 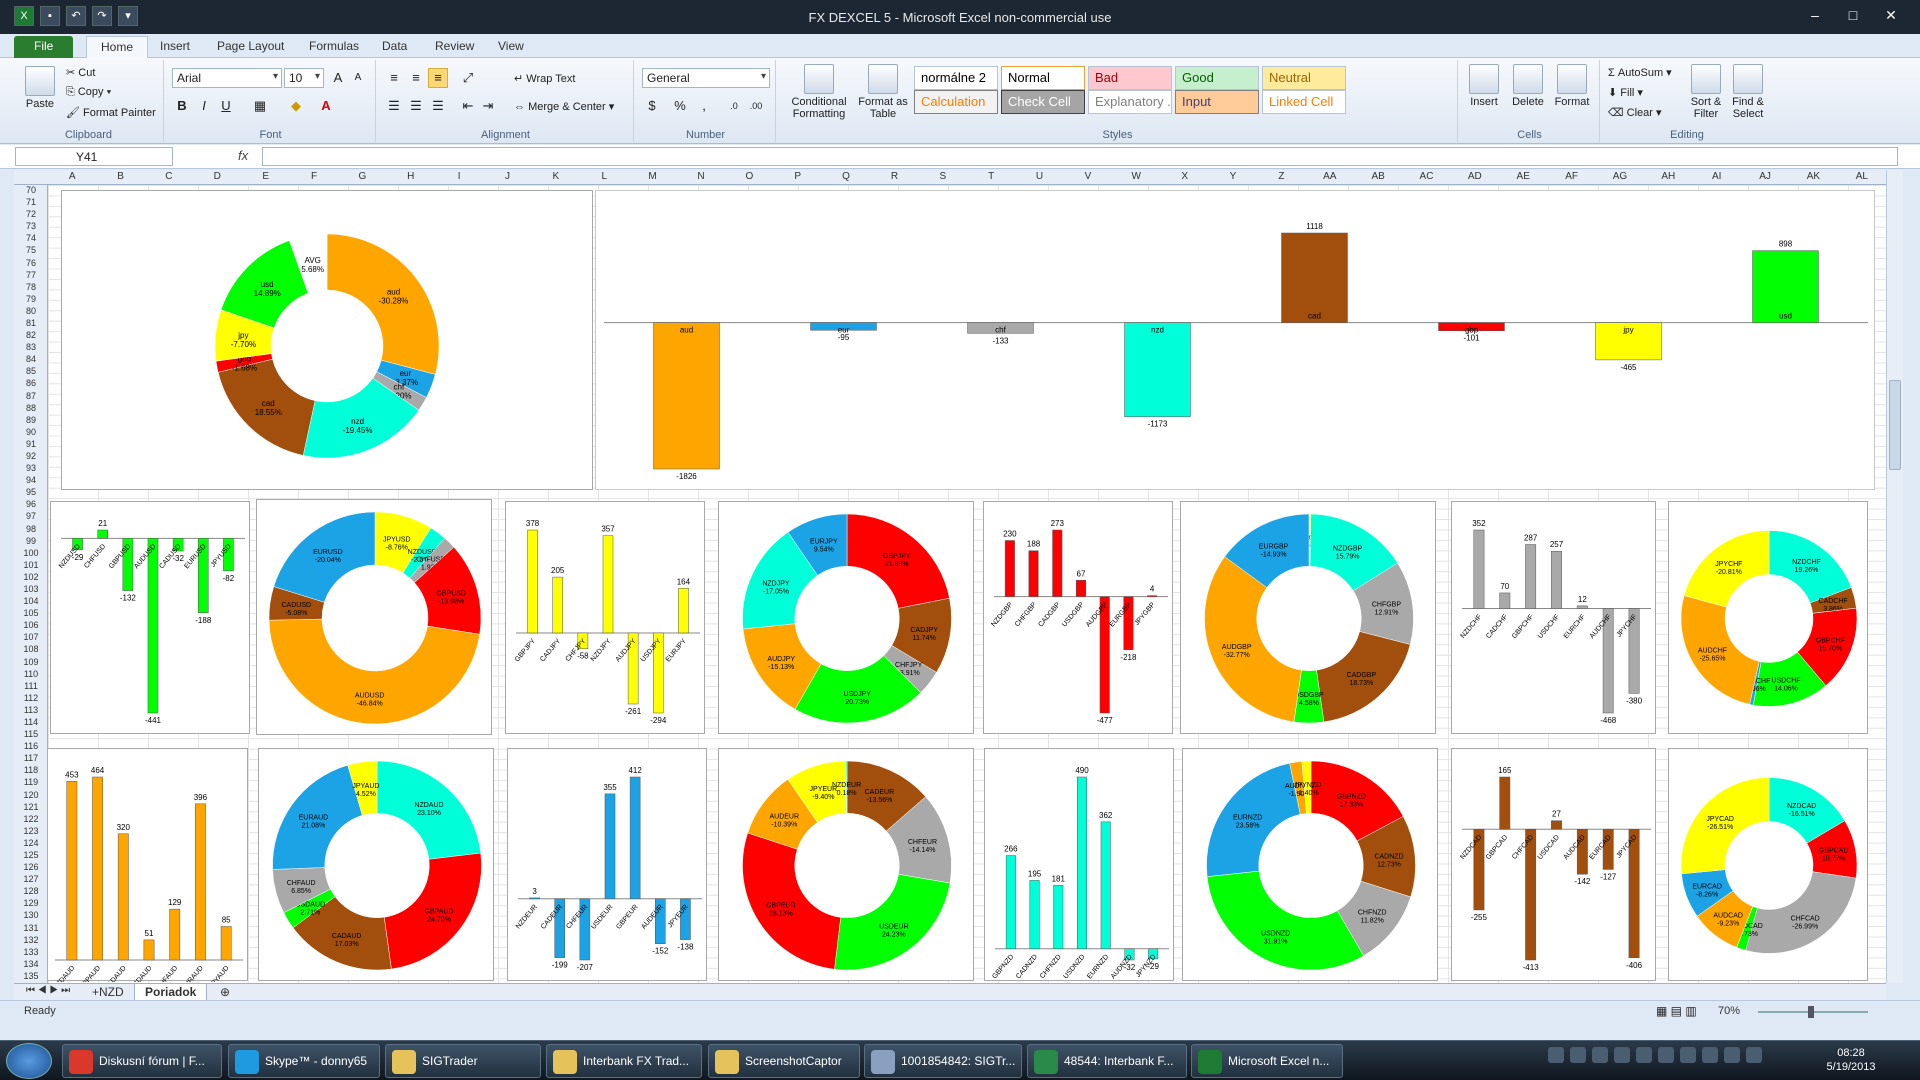 I want to click on bar-GBPAUD, so click(x=97, y=868).